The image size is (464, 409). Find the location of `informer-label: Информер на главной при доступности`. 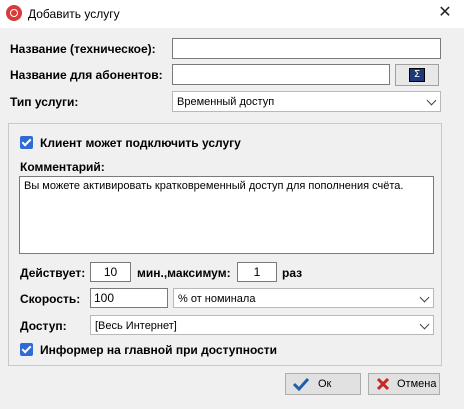

informer-label: Информер на главной при доступности is located at coordinates (159, 350).